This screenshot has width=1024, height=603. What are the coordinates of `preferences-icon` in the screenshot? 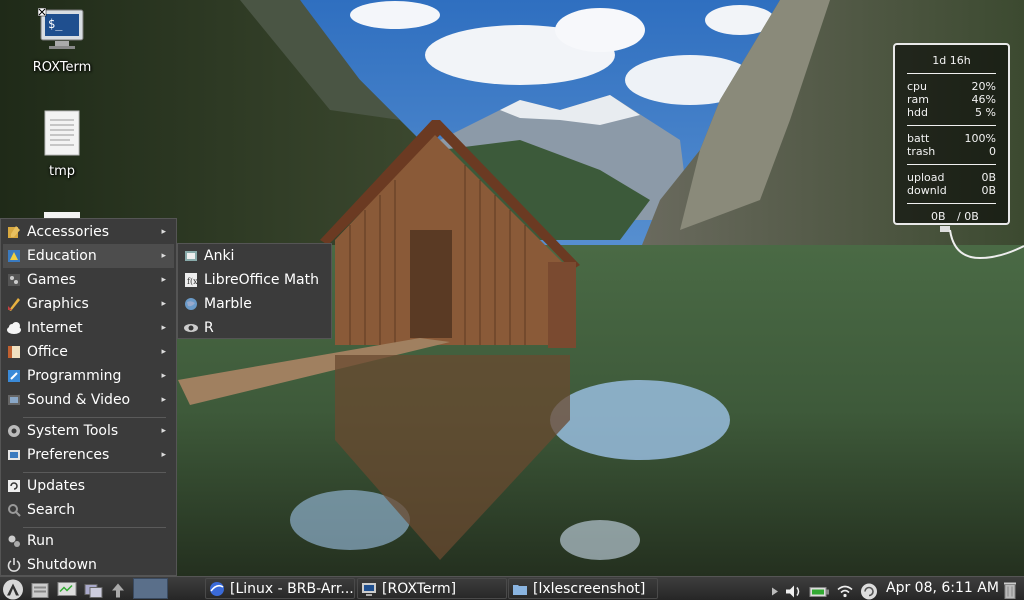 It's located at (14, 455).